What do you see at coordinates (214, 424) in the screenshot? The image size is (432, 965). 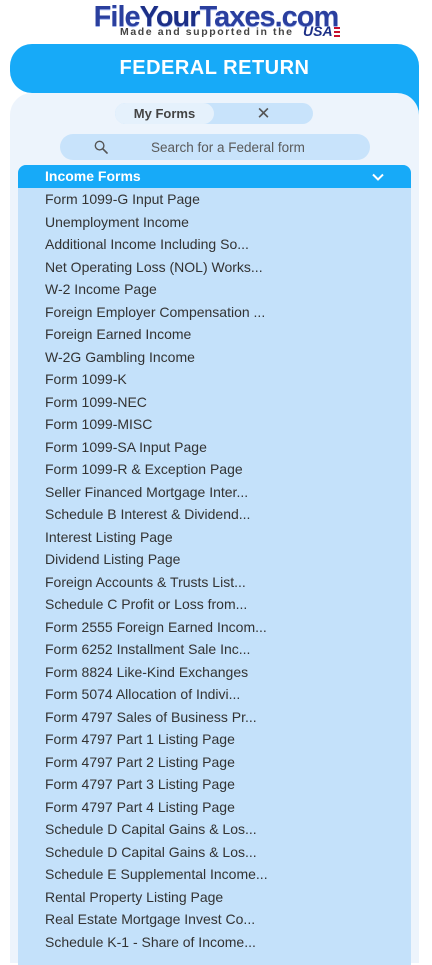 I see `form-list-item: Form 1099-MISC` at bounding box center [214, 424].